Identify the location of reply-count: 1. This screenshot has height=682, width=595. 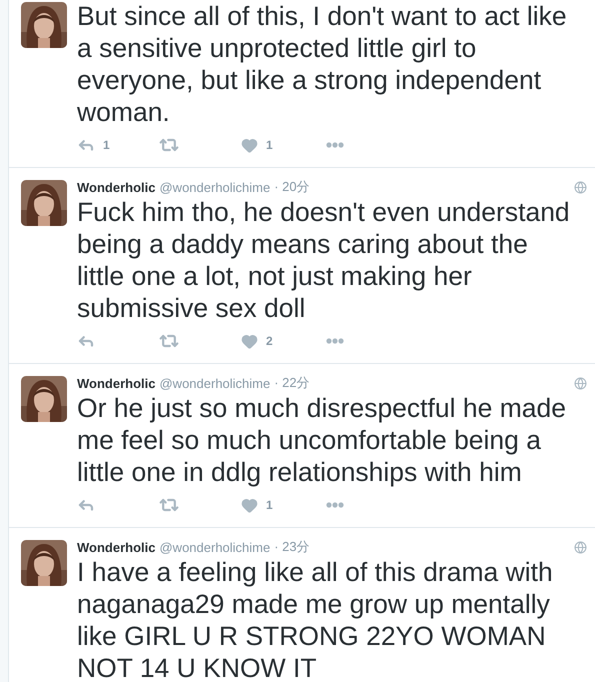
(106, 145).